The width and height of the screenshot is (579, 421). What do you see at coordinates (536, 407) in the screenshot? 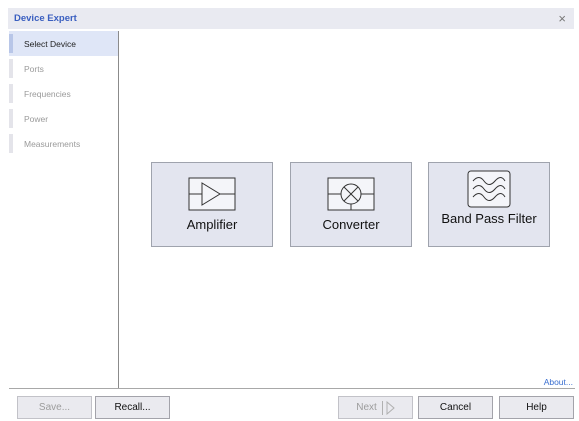
I see `help-button: Help` at bounding box center [536, 407].